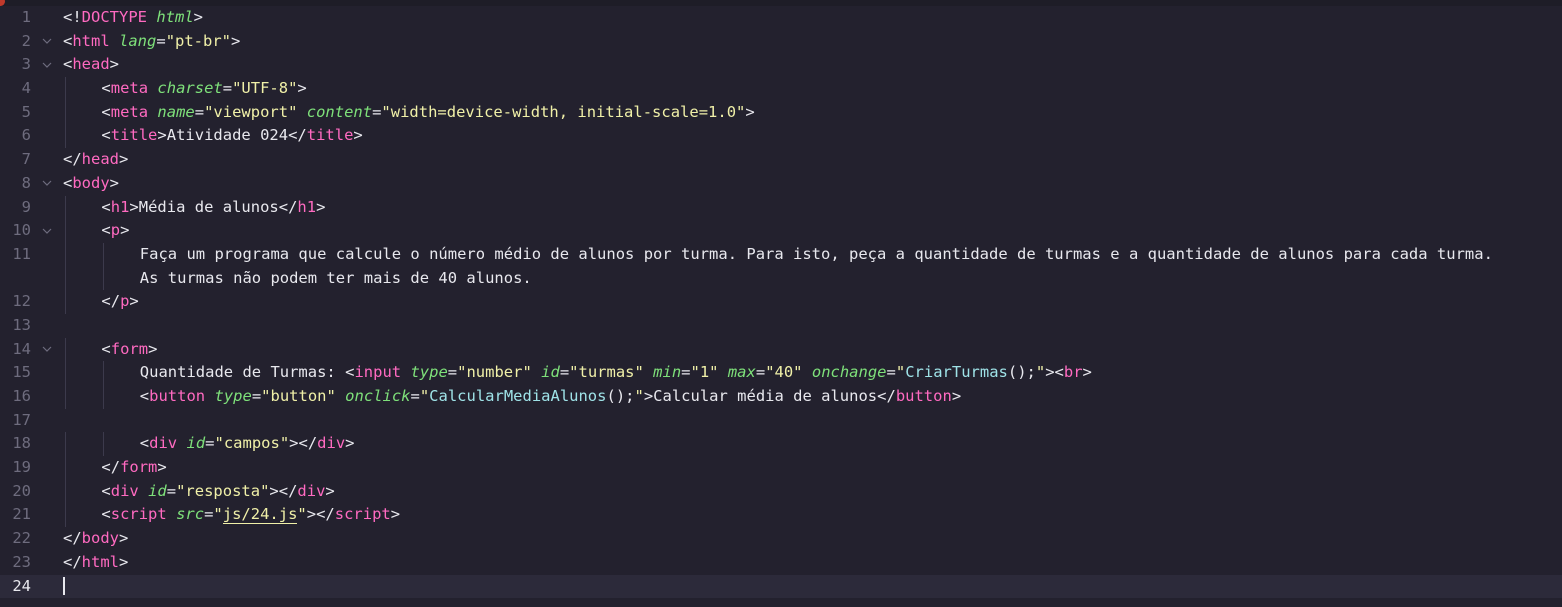 The image size is (1562, 607). I want to click on code-text: </body>, so click(95, 539).